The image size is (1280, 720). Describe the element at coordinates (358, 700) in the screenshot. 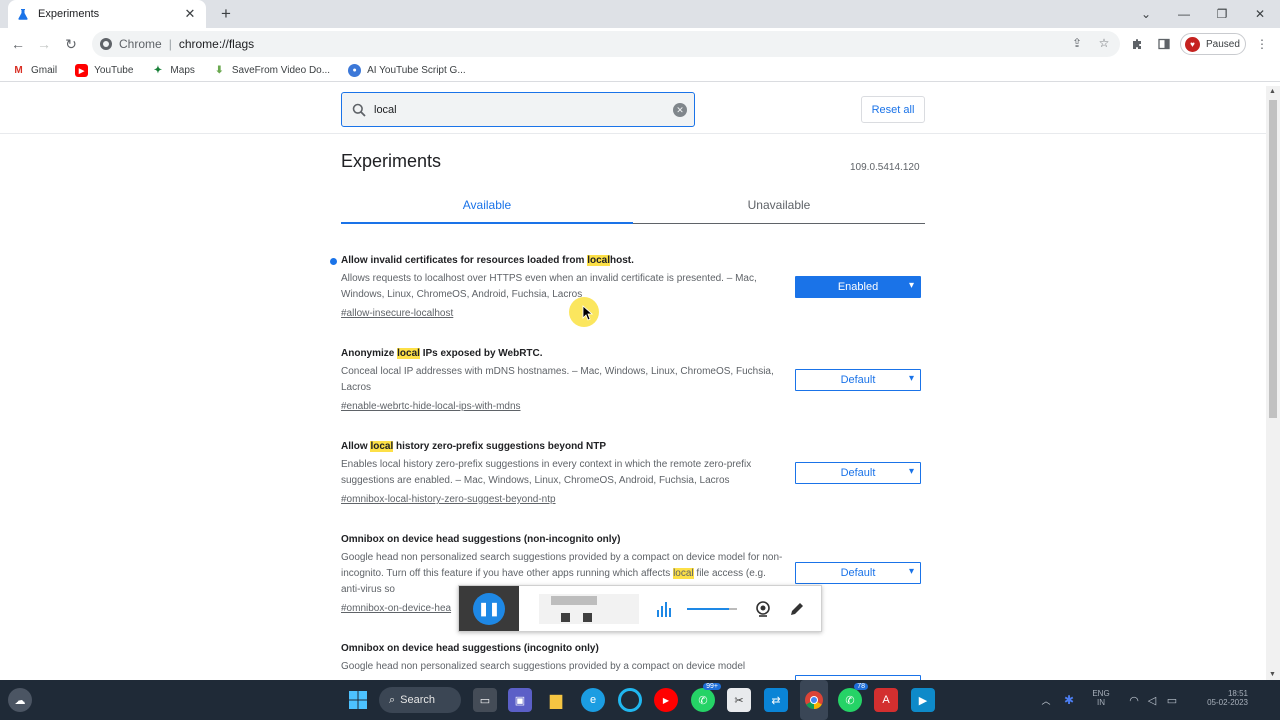

I see `windows-start-icon` at that location.